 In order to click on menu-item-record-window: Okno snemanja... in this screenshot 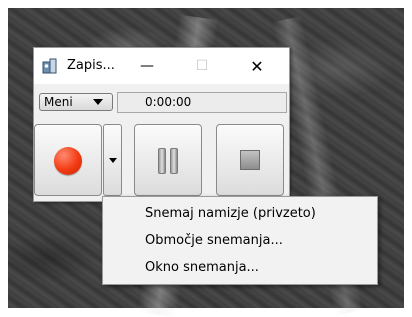, I will do `click(202, 267)`.